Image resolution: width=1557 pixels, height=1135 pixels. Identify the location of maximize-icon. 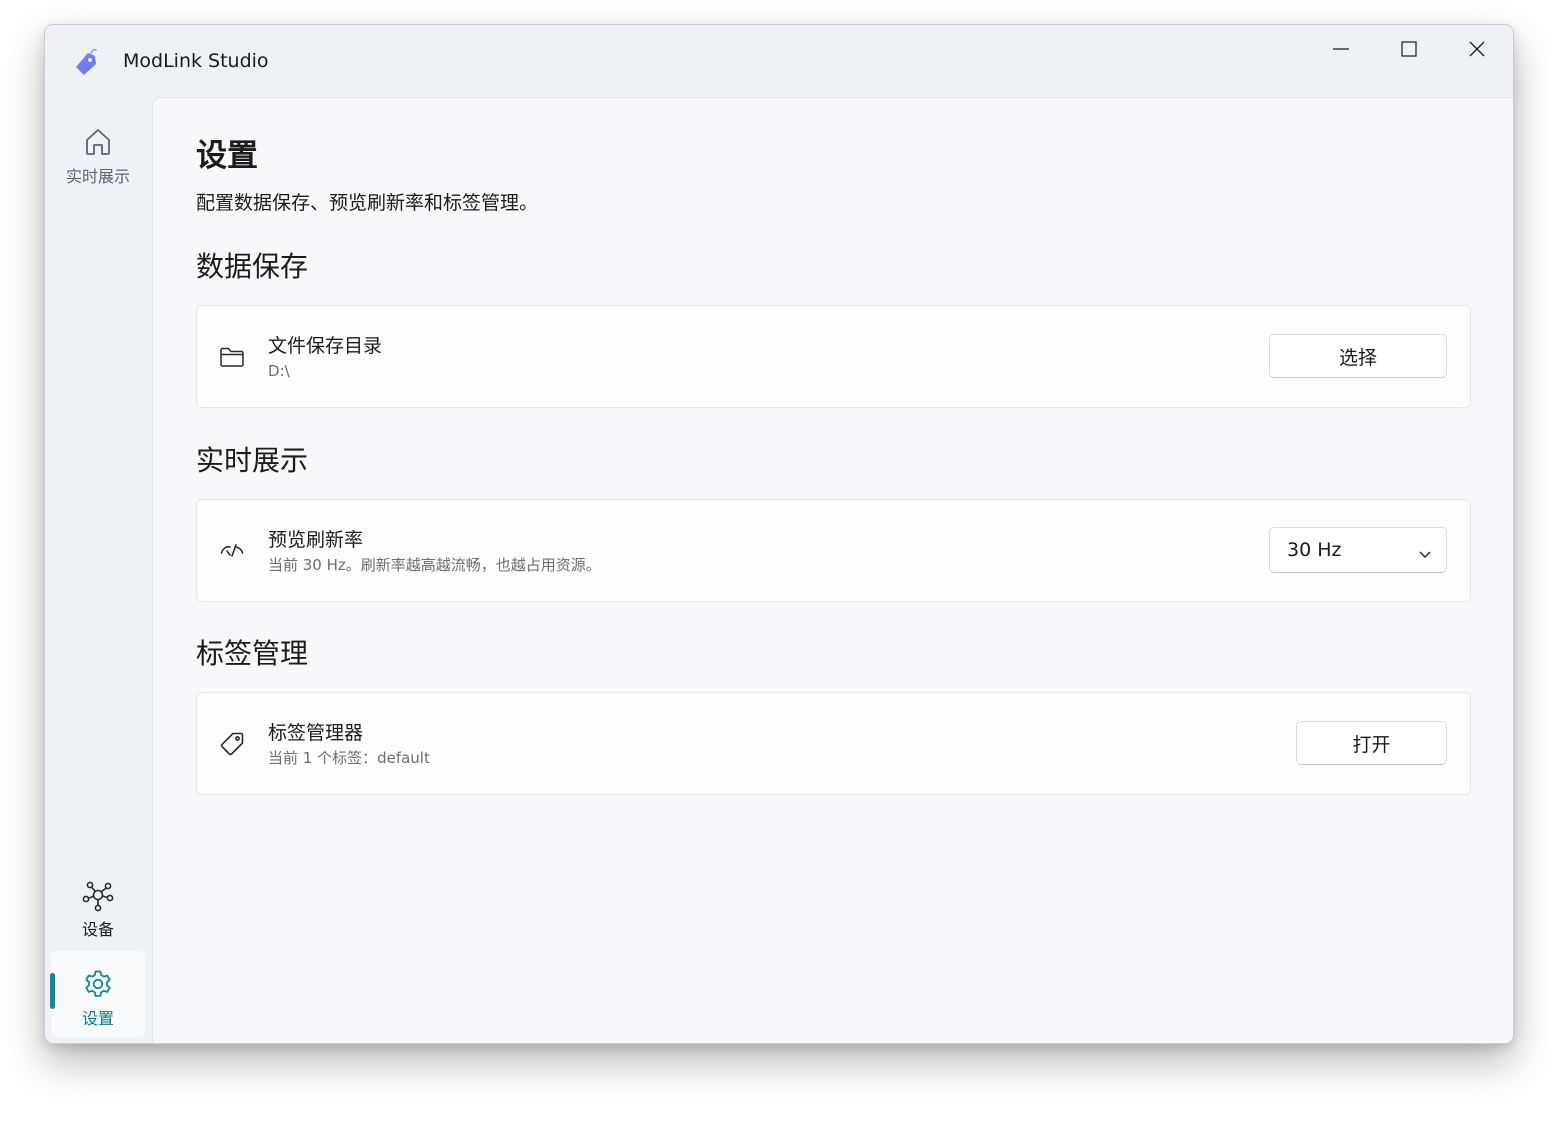
(1409, 49).